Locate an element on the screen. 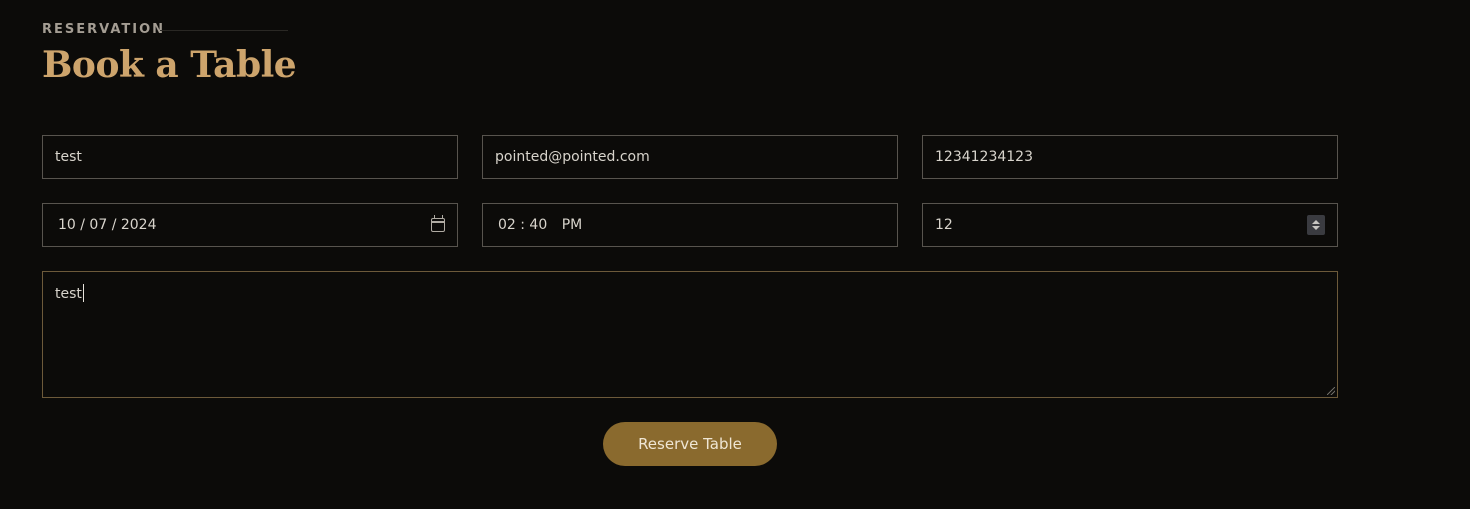  text-caret is located at coordinates (83, 293).